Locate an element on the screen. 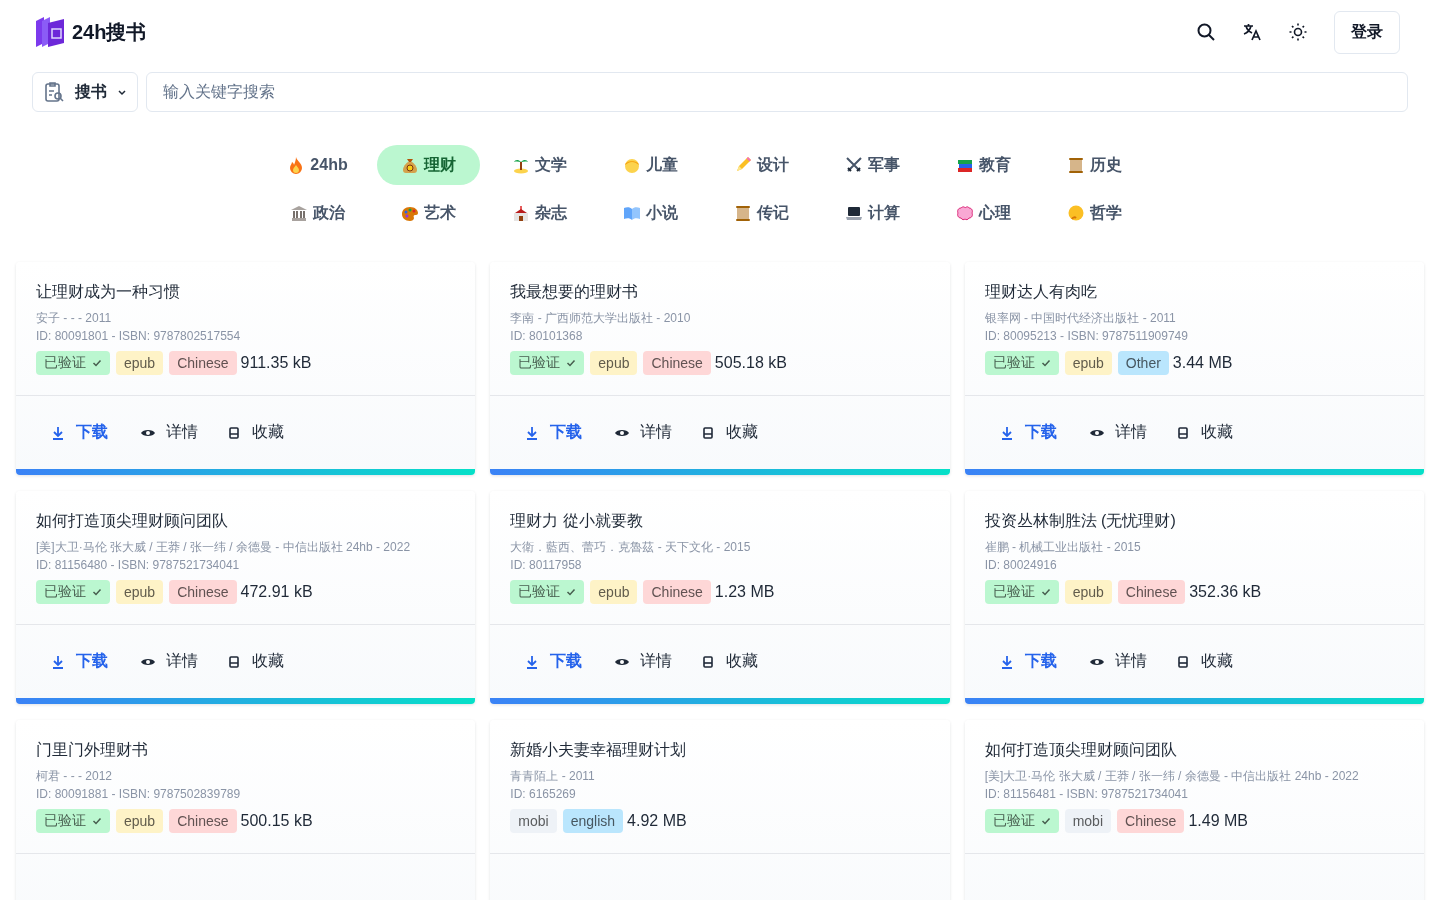 The height and width of the screenshot is (900, 1440). category-tab: 24hb is located at coordinates (317, 165).